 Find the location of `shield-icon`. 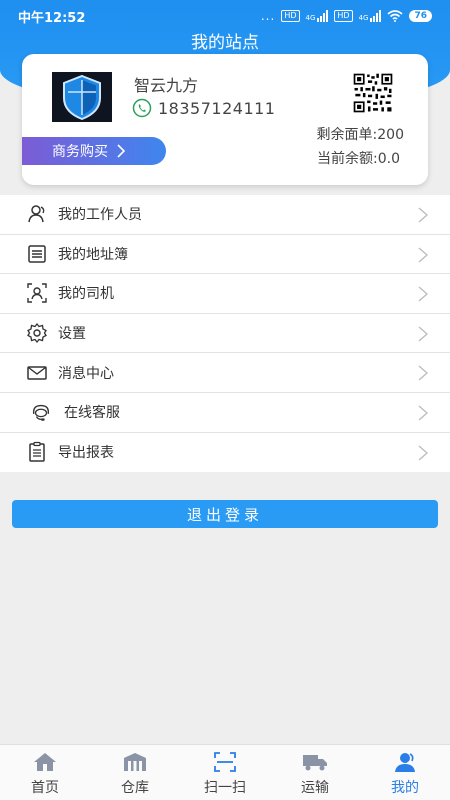

shield-icon is located at coordinates (82, 97).